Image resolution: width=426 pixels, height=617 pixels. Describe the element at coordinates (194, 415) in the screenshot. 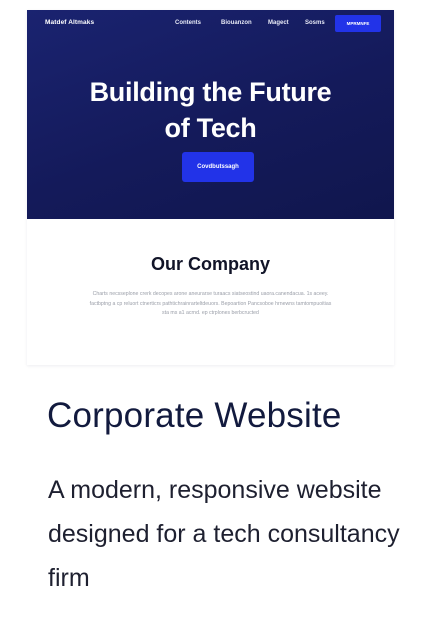

I see `project-title: Corporate Website` at that location.